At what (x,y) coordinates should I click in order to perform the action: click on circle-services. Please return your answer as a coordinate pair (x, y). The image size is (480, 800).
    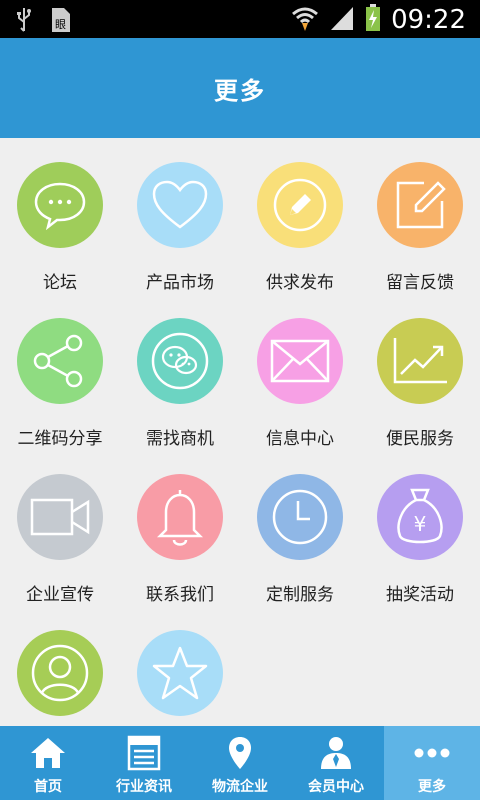
    Looking at the image, I should click on (420, 361).